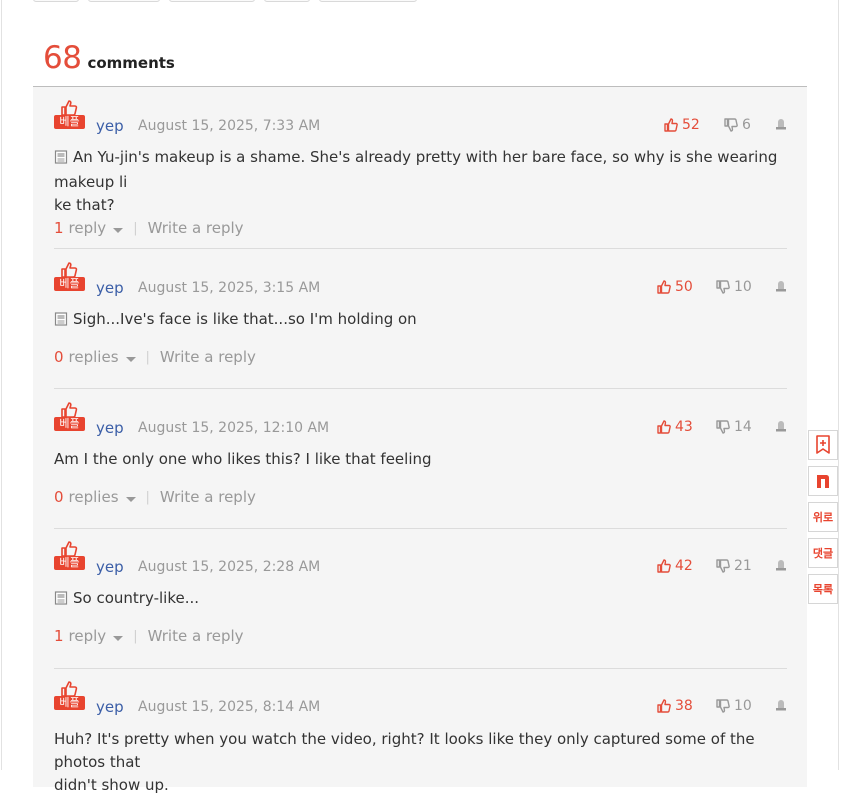 This screenshot has height=797, width=847. I want to click on dislike-count: 14, so click(743, 427).